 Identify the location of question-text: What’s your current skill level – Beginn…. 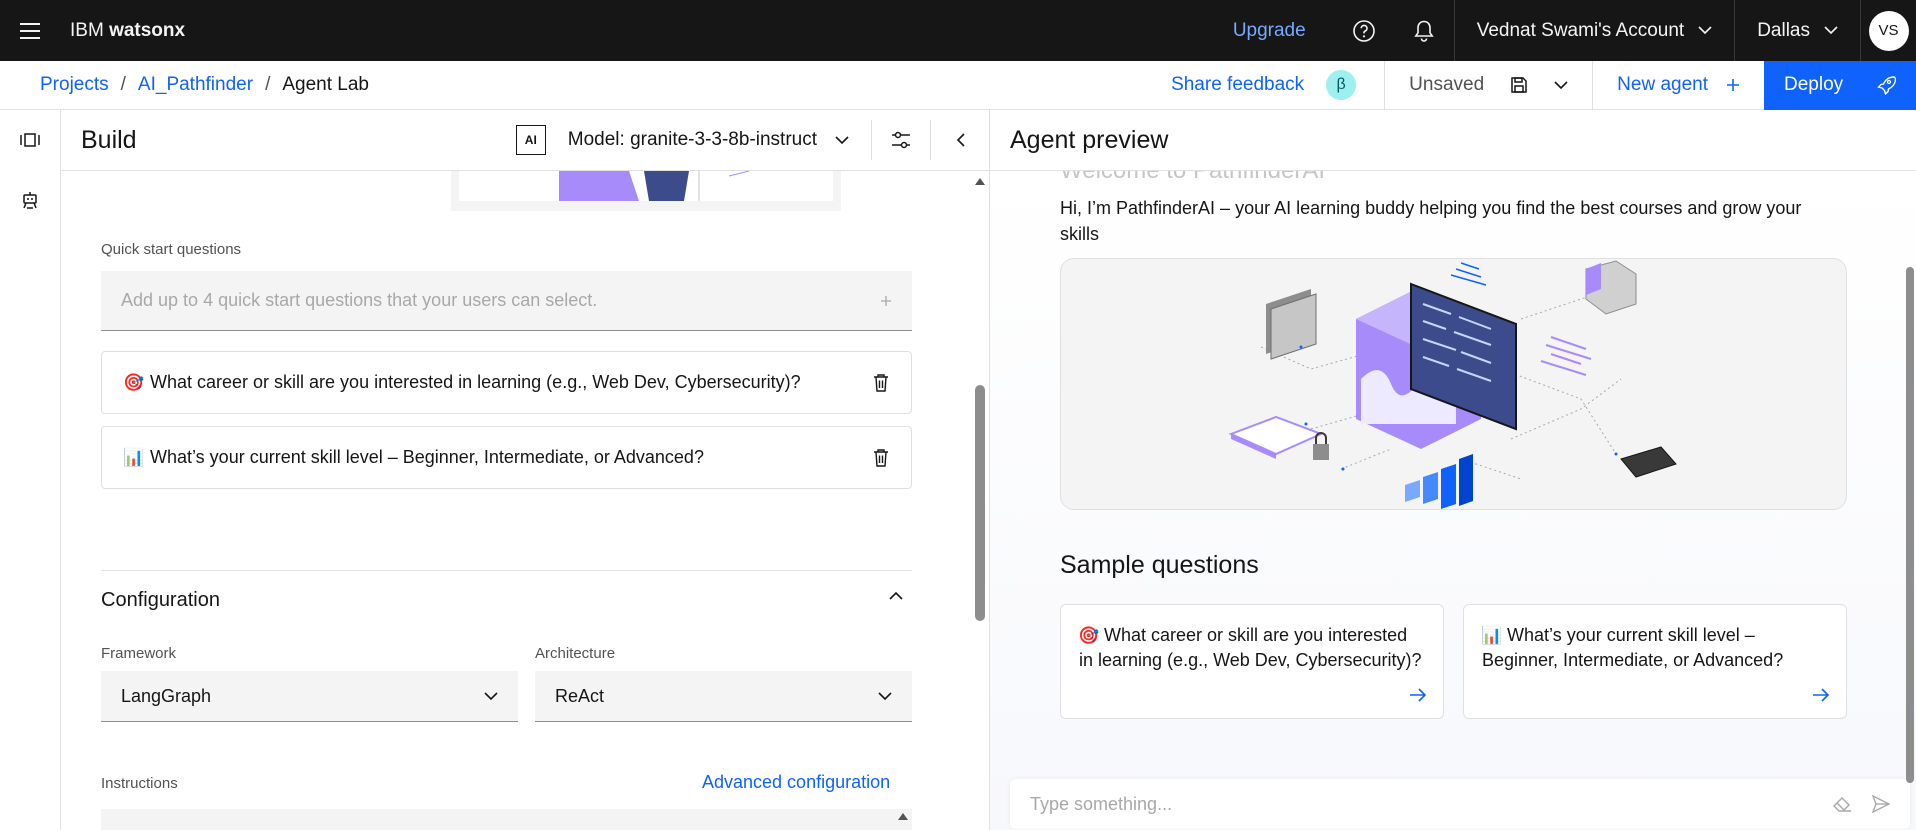
(427, 457).